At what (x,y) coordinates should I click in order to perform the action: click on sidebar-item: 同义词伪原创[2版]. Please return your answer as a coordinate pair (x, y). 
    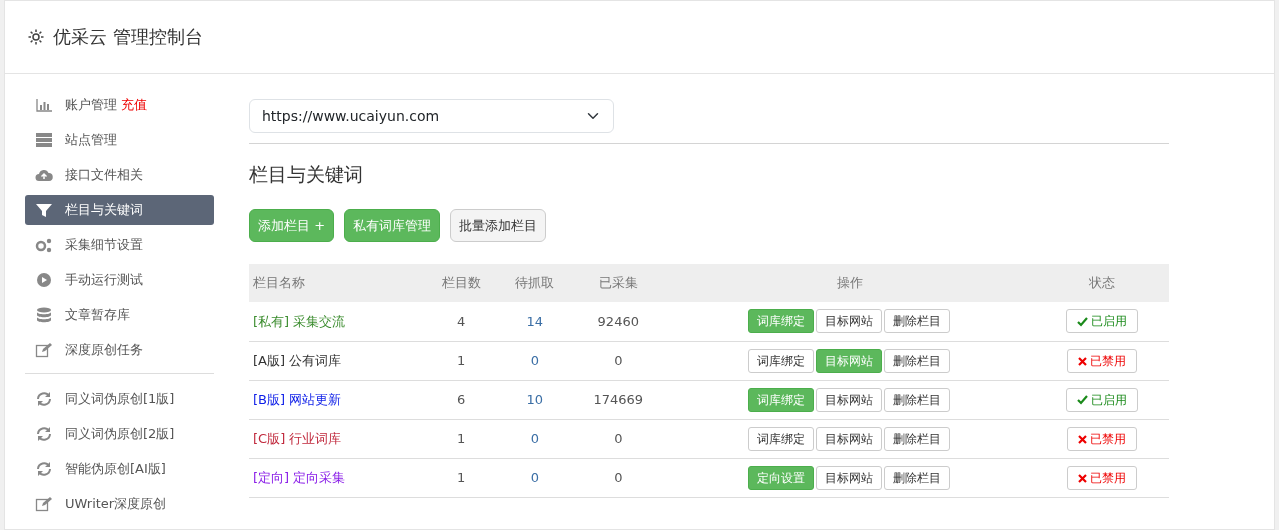
    Looking at the image, I should click on (119, 434).